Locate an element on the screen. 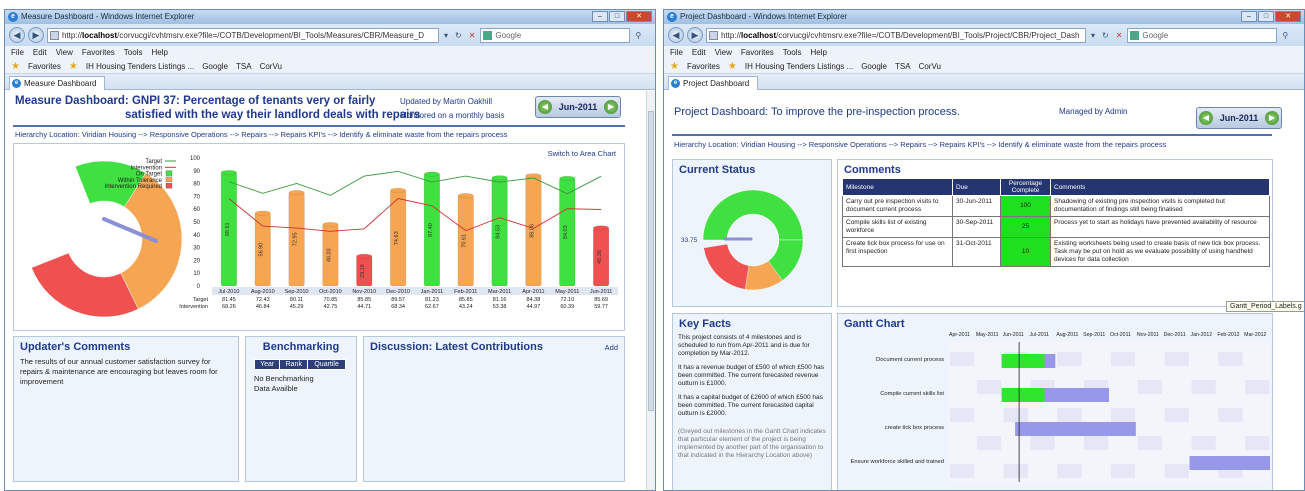 The width and height of the screenshot is (1305, 491). bar-value-label: 56.90 is located at coordinates (262, 250).